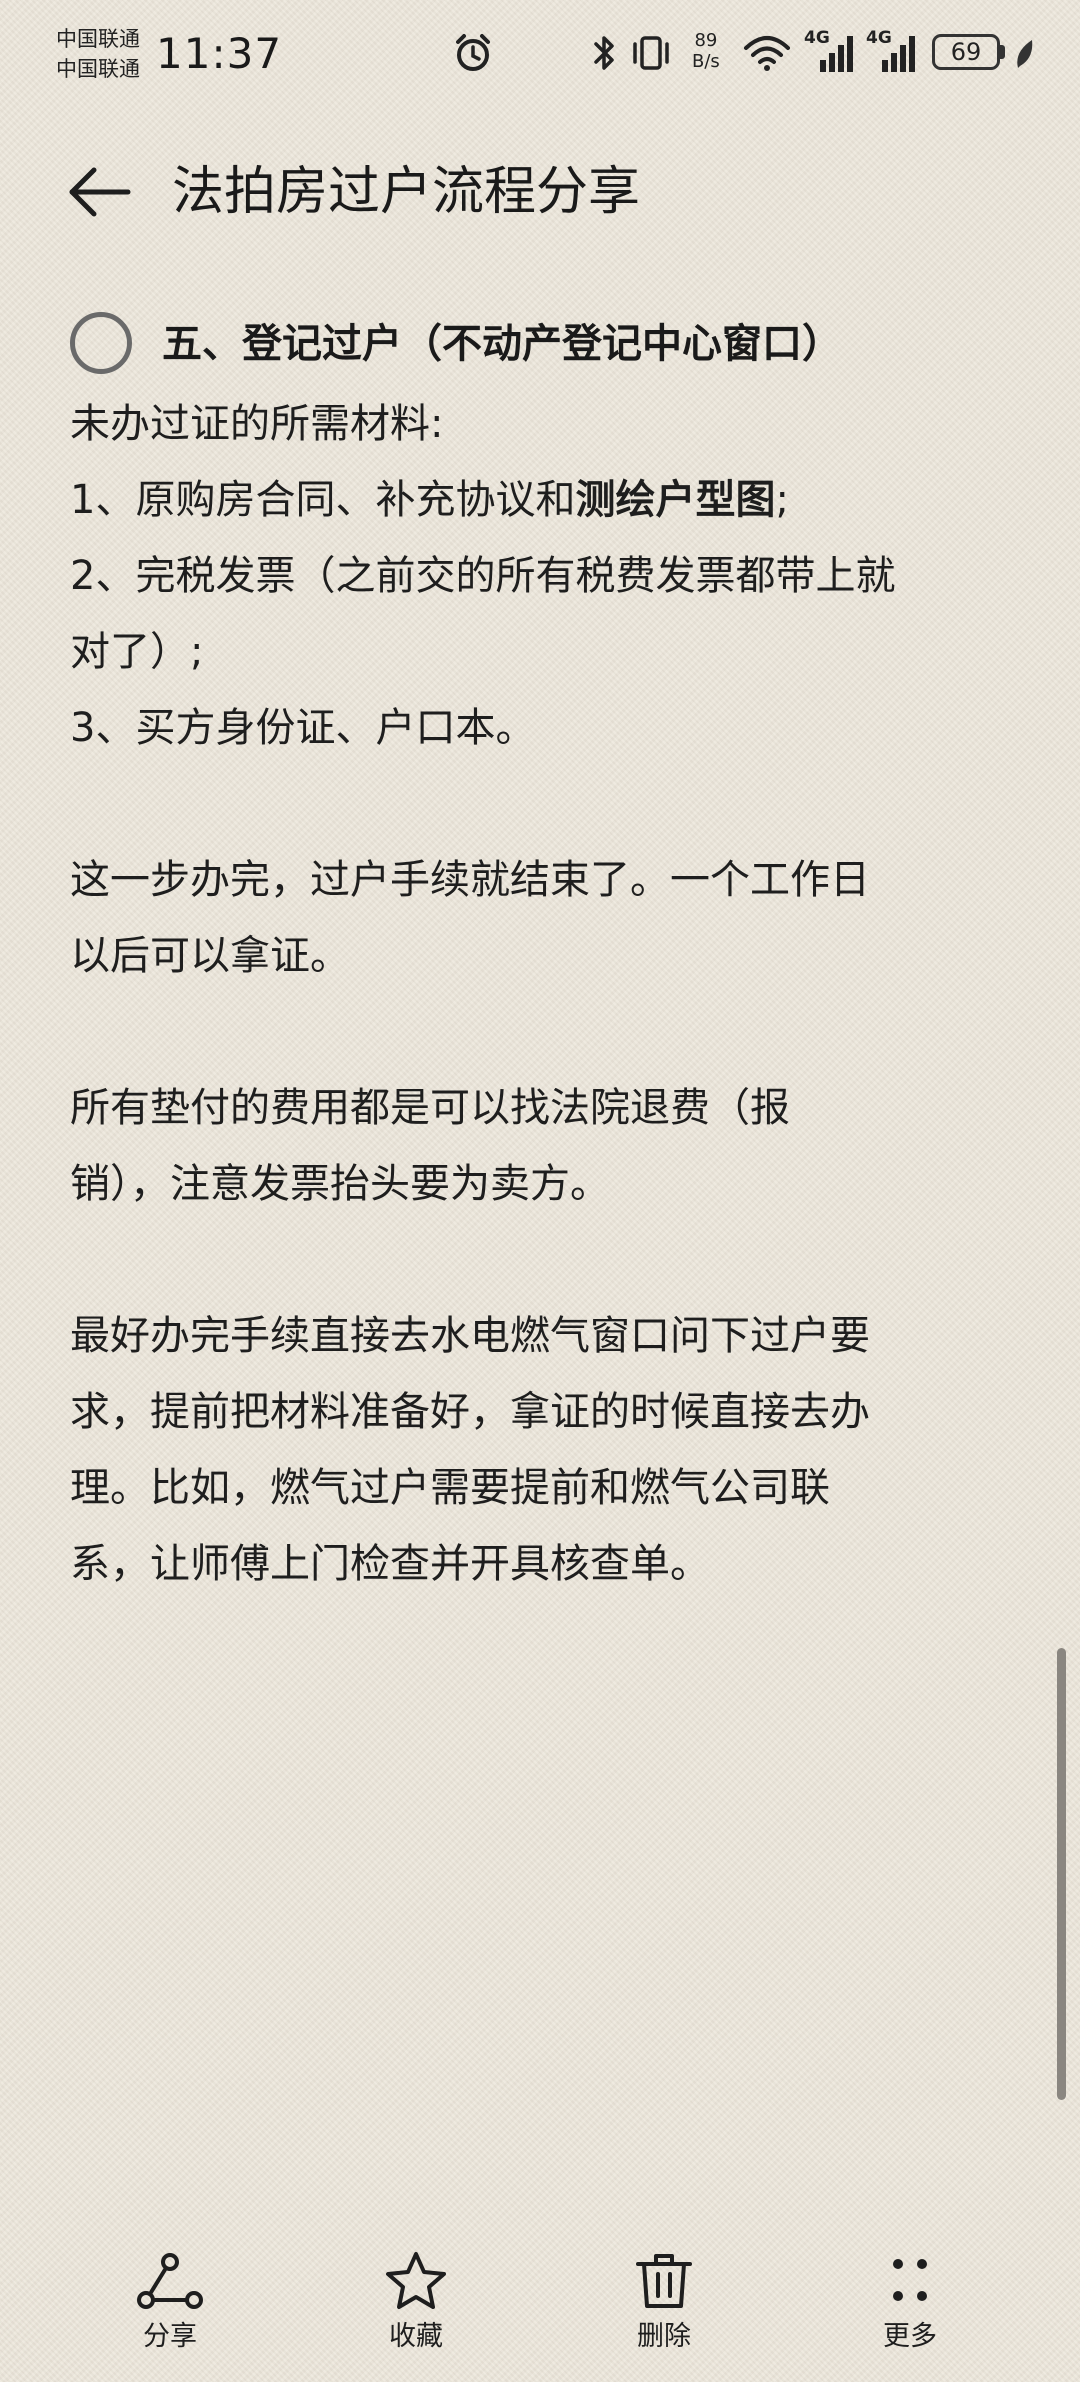 Image resolution: width=1080 pixels, height=2382 pixels. What do you see at coordinates (257, 424) in the screenshot?
I see `paragraph-line: 未办过证的所需材料:` at bounding box center [257, 424].